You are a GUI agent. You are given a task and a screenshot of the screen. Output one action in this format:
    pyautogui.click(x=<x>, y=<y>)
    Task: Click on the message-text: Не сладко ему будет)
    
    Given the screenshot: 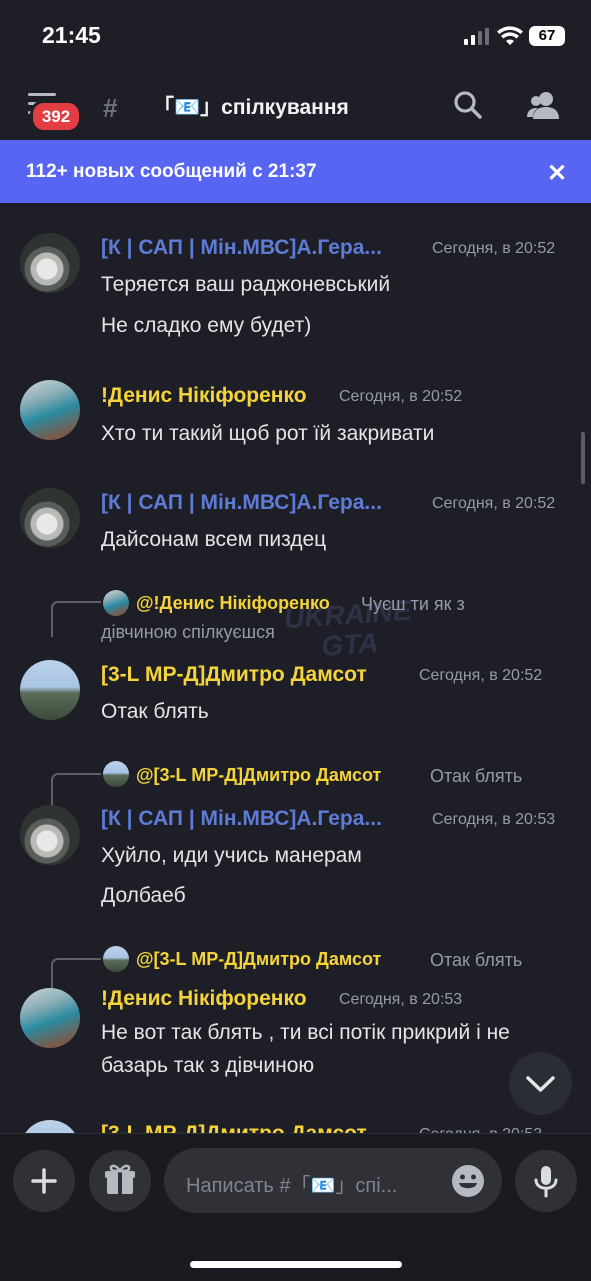 What is the action you would take?
    pyautogui.click(x=206, y=325)
    